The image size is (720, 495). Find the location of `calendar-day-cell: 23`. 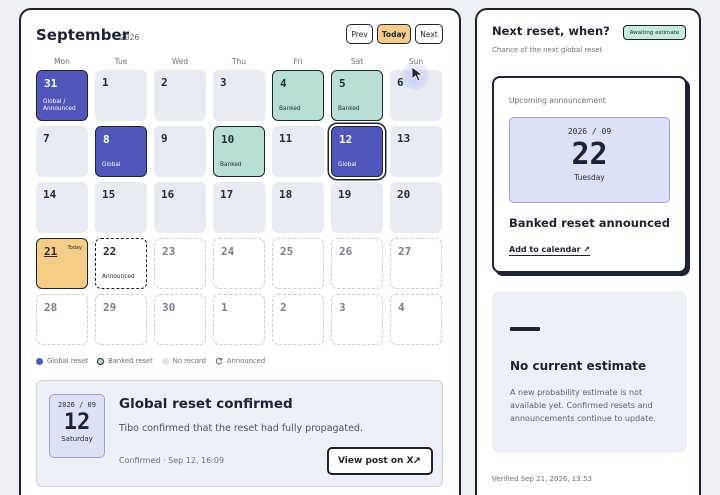

calendar-day-cell: 23 is located at coordinates (180, 263).